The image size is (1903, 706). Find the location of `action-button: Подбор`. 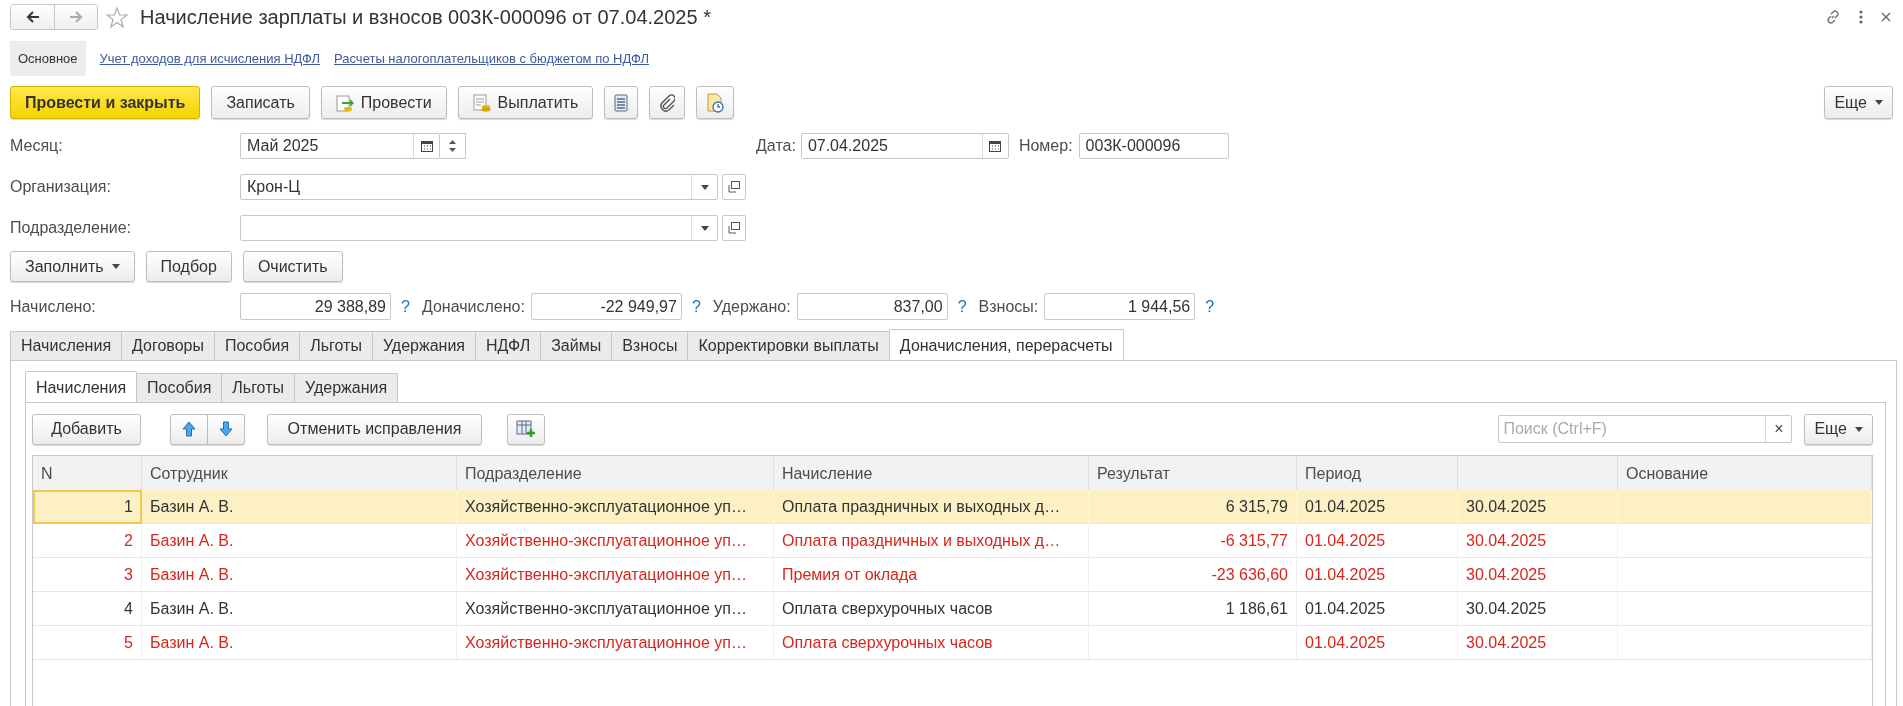

action-button: Подбор is located at coordinates (188, 266).